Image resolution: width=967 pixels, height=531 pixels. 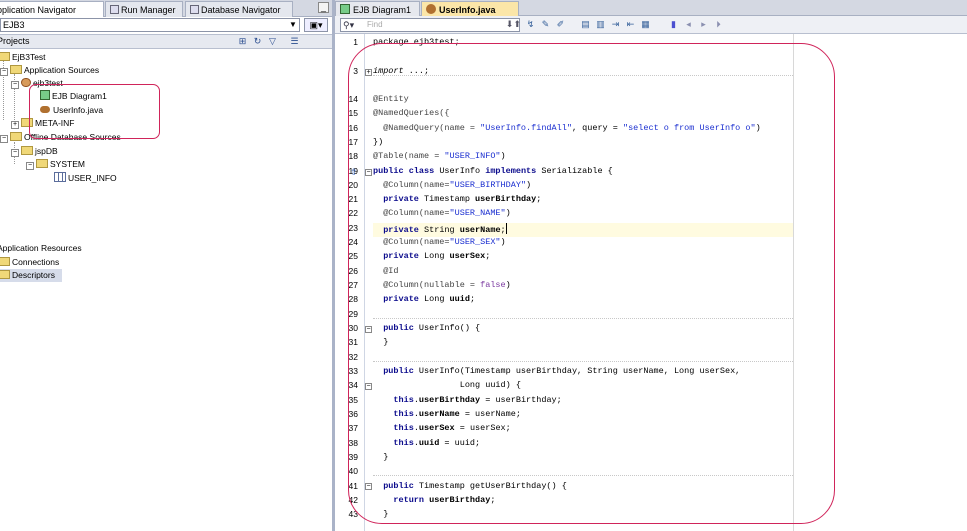 What do you see at coordinates (5, 56) in the screenshot?
I see `project-icon` at bounding box center [5, 56].